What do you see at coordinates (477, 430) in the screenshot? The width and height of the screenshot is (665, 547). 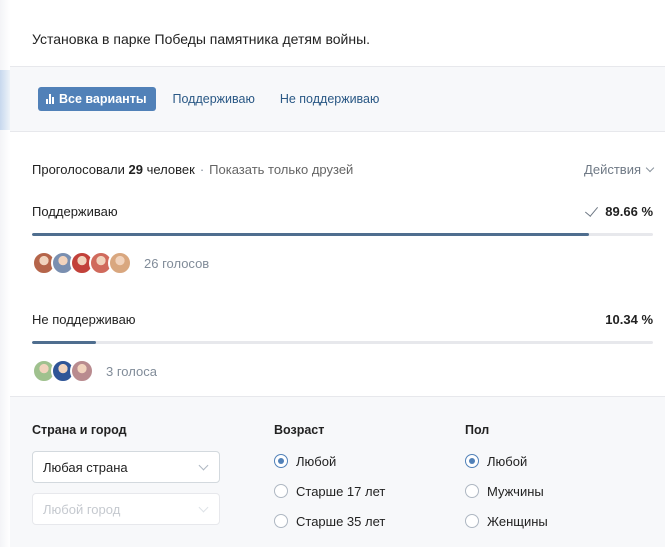 I see `filter-sex-heading: Пол` at bounding box center [477, 430].